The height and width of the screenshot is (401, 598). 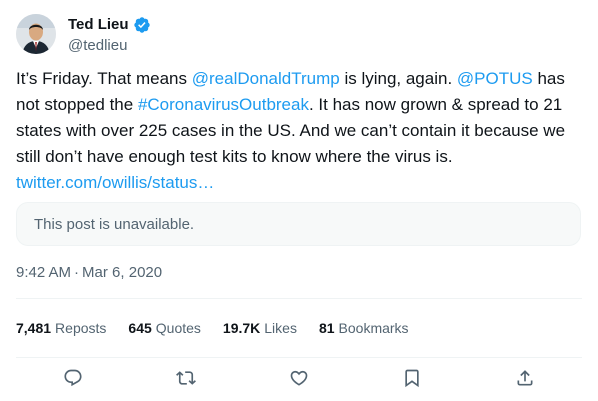 What do you see at coordinates (266, 78) in the screenshot?
I see `post-link: @realDonaldTrump` at bounding box center [266, 78].